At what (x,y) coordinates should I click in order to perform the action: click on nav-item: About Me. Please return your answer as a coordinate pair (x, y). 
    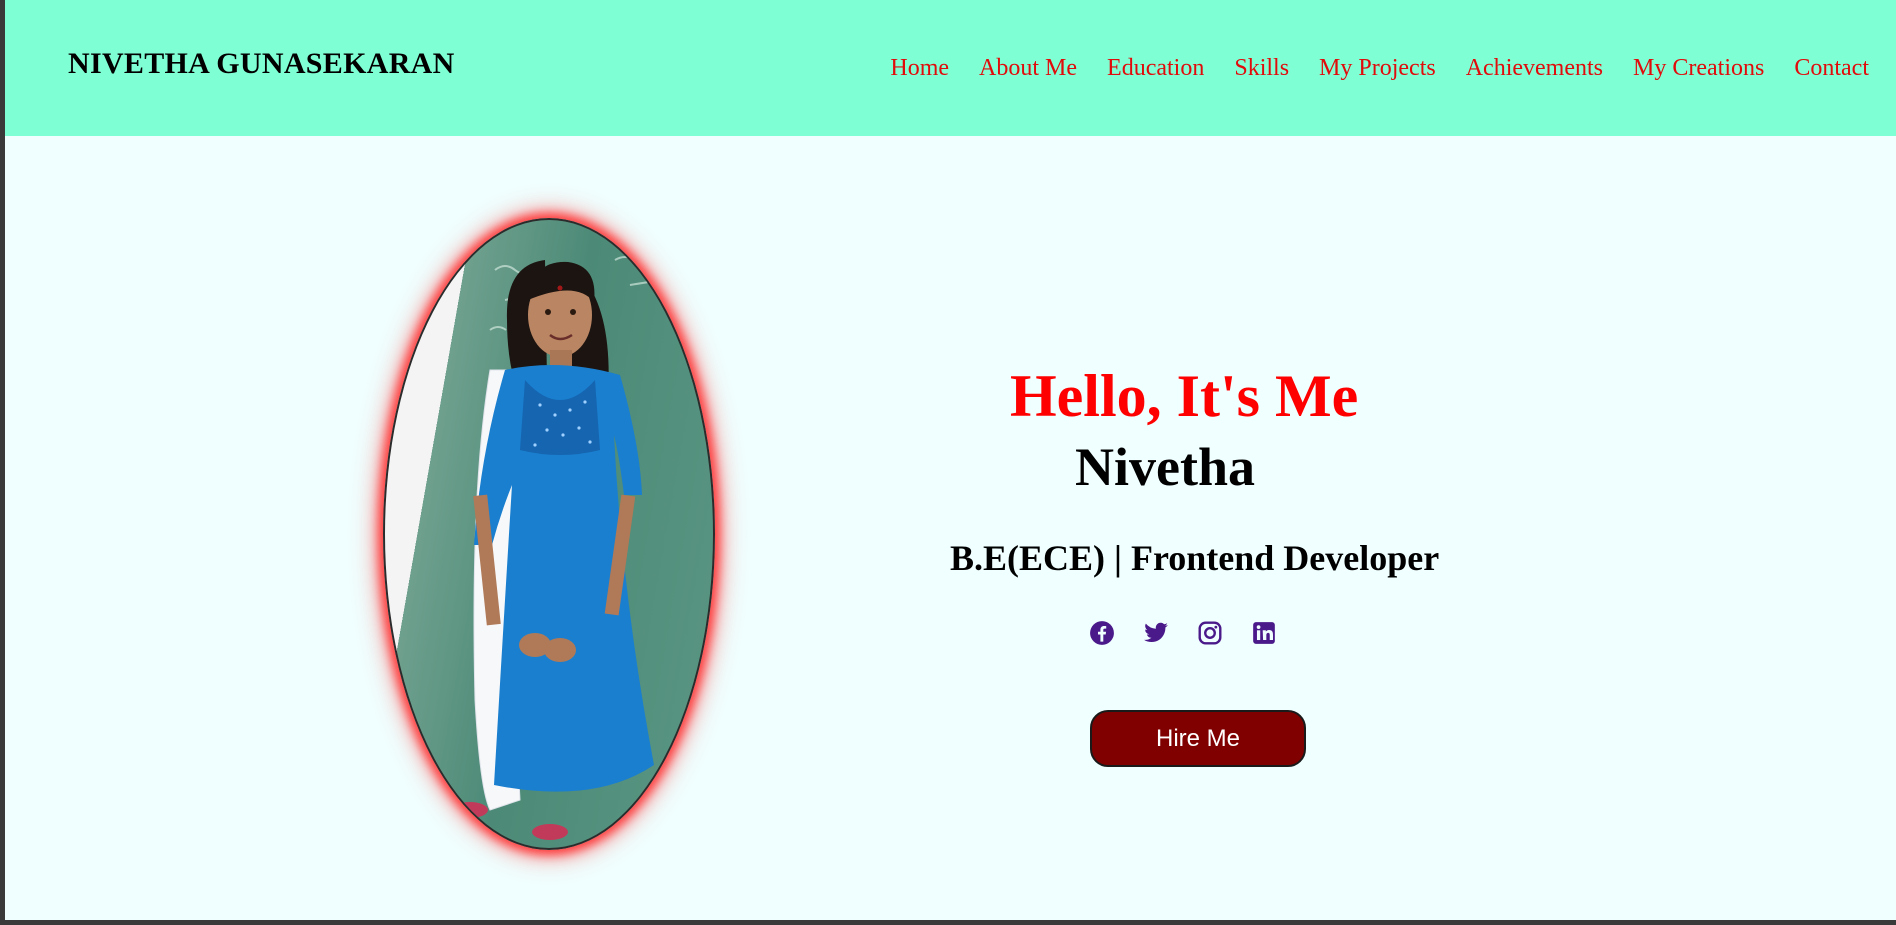
    Looking at the image, I should click on (1028, 68).